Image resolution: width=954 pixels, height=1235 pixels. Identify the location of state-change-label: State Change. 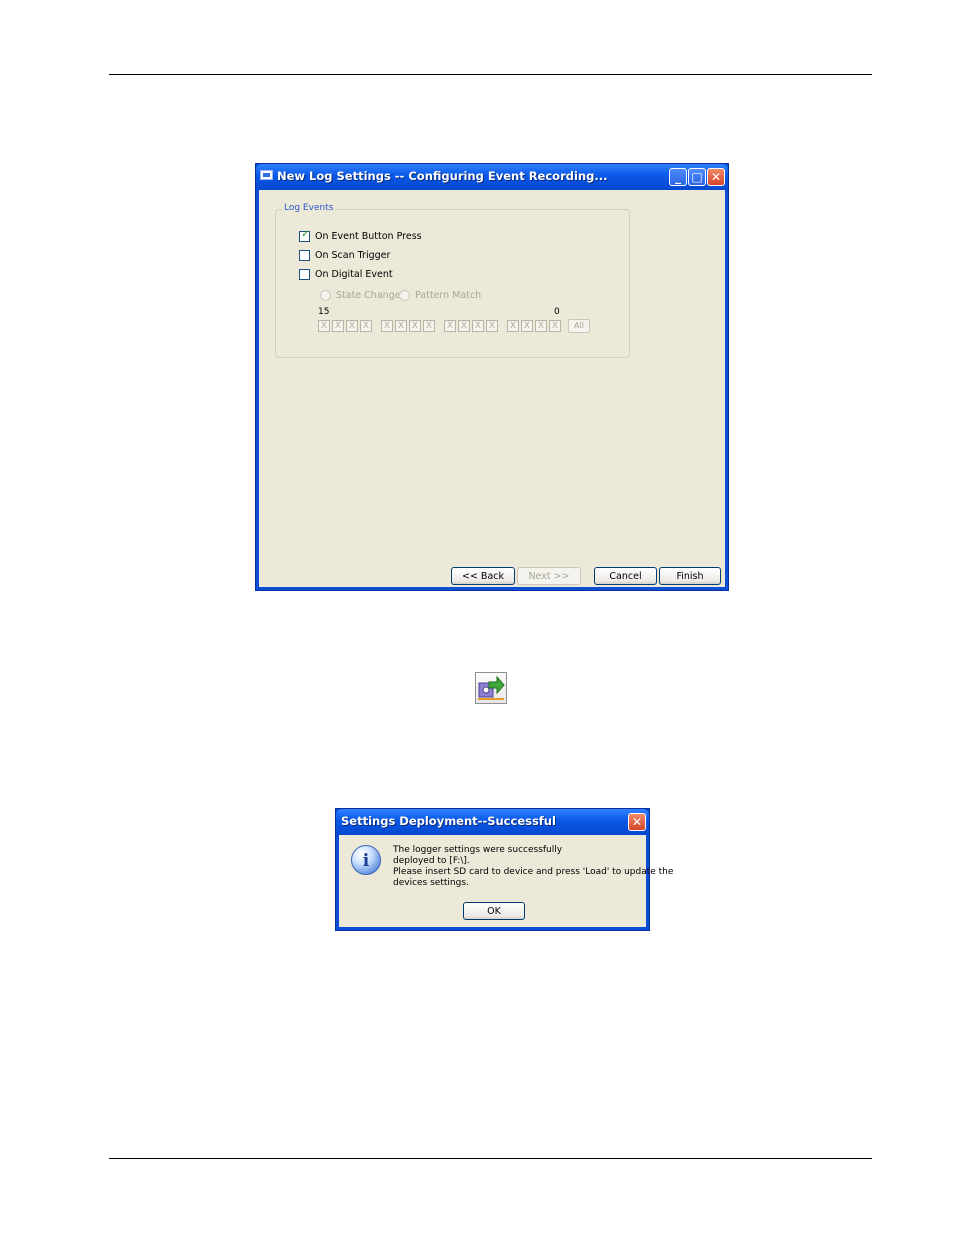
(368, 295).